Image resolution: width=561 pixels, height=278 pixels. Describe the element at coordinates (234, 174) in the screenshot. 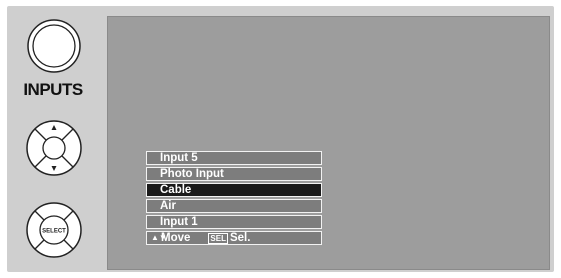

I see `menu-item-photo-input: Photo Input` at that location.